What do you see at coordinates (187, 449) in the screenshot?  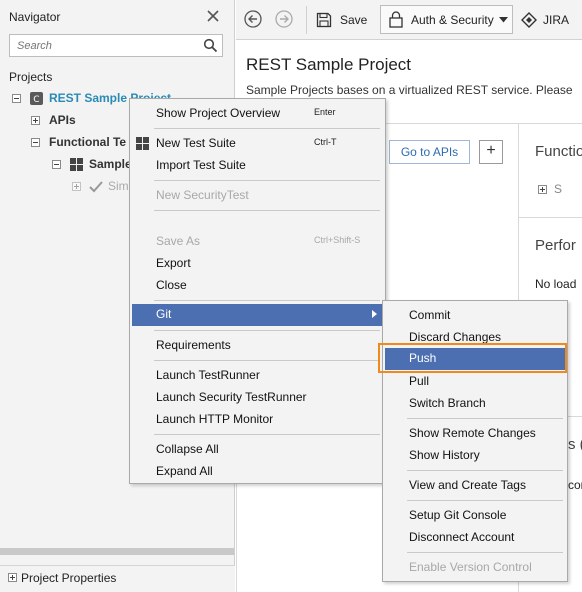 I see `menu-item-label: Collapse All` at bounding box center [187, 449].